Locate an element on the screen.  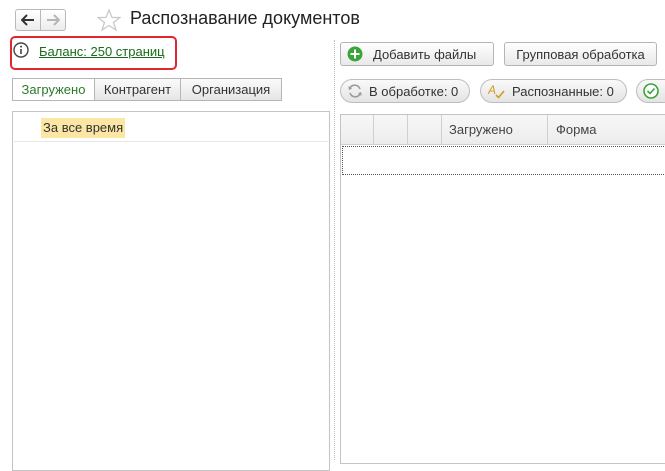
info-icon is located at coordinates (21, 52).